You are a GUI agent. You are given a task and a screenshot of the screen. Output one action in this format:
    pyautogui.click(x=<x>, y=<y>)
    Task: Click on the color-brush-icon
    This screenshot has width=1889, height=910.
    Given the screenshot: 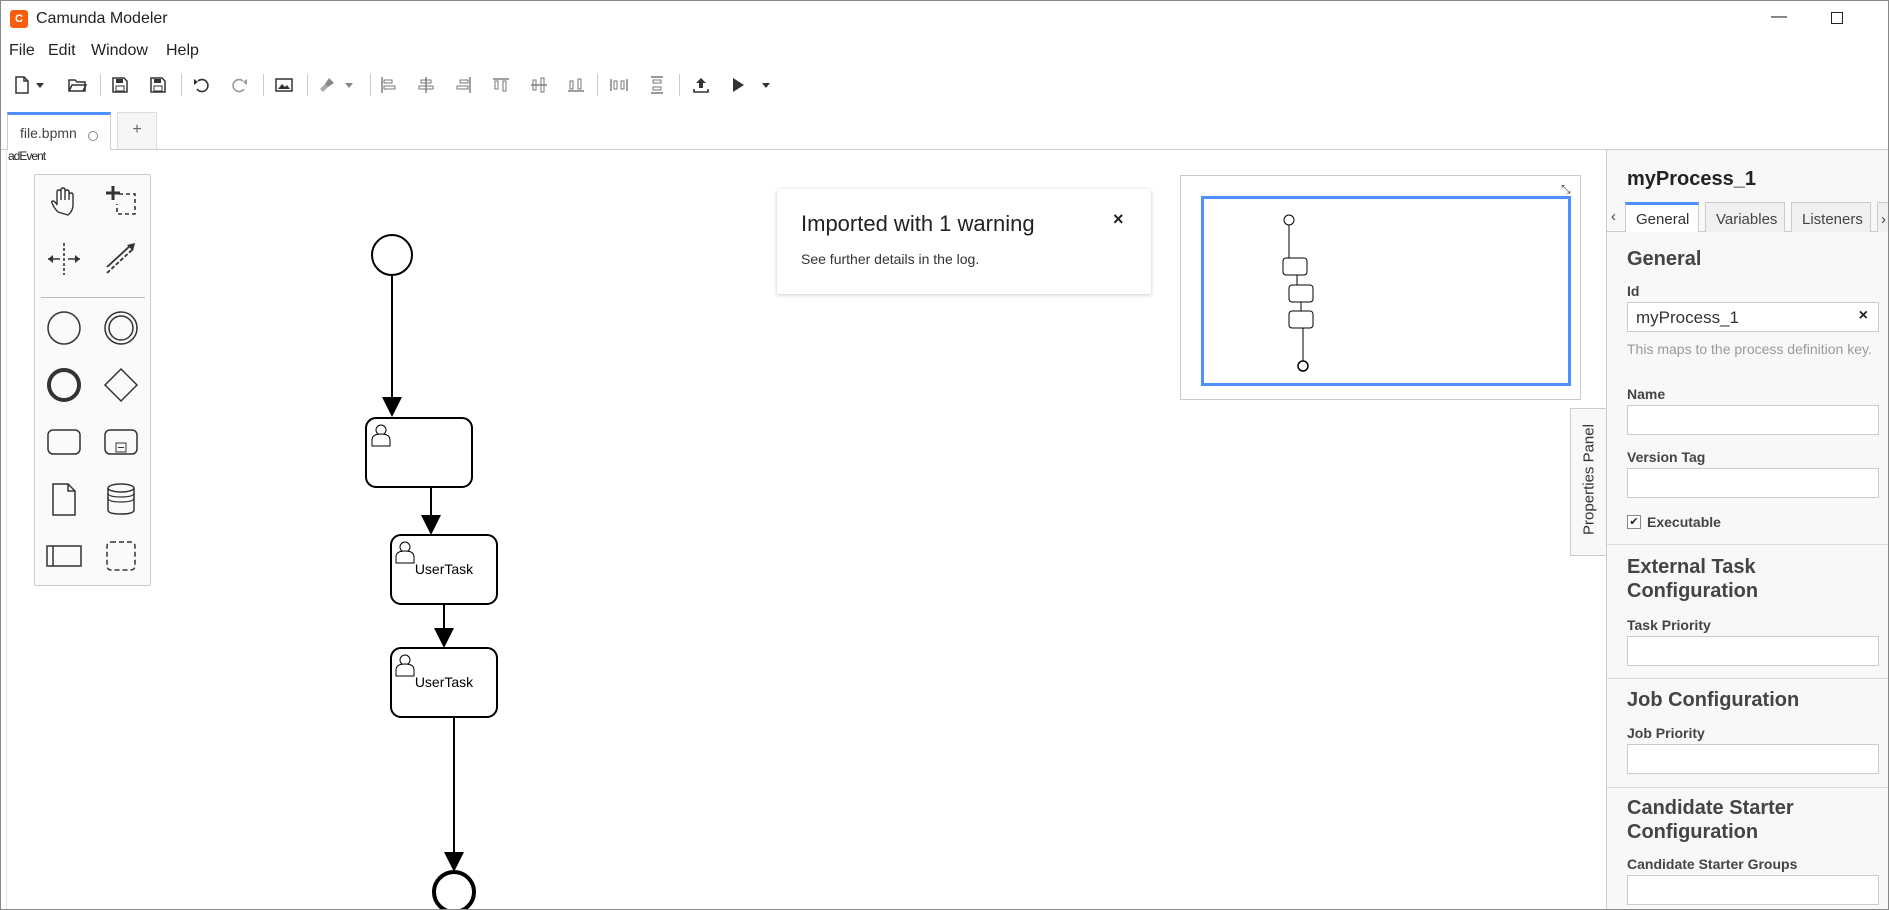 What is the action you would take?
    pyautogui.click(x=327, y=85)
    